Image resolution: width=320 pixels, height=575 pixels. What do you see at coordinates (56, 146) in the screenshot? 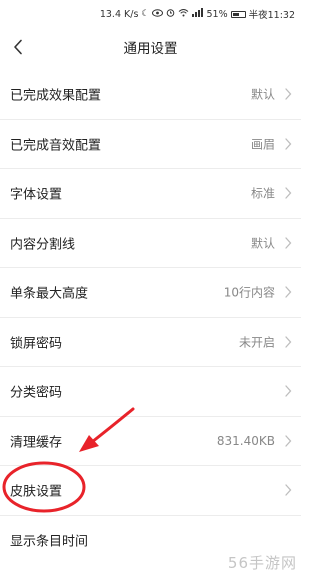
I see `settings-row-label: 已完成音效配置` at bounding box center [56, 146].